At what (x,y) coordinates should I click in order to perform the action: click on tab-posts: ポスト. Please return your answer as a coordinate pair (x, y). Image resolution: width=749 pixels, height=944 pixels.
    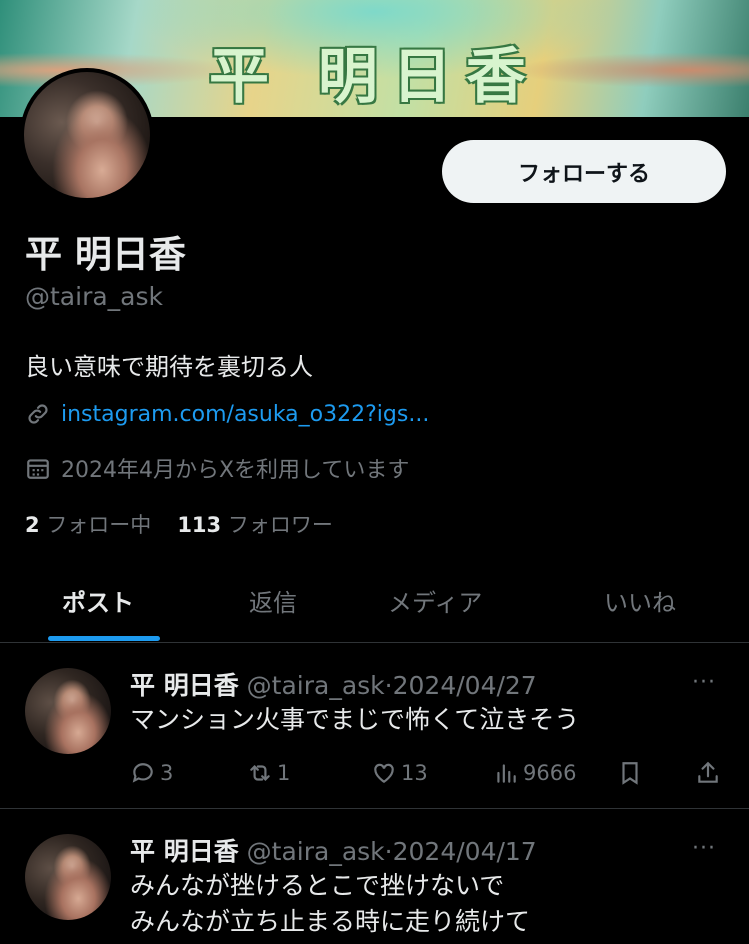
    Looking at the image, I should click on (98, 600).